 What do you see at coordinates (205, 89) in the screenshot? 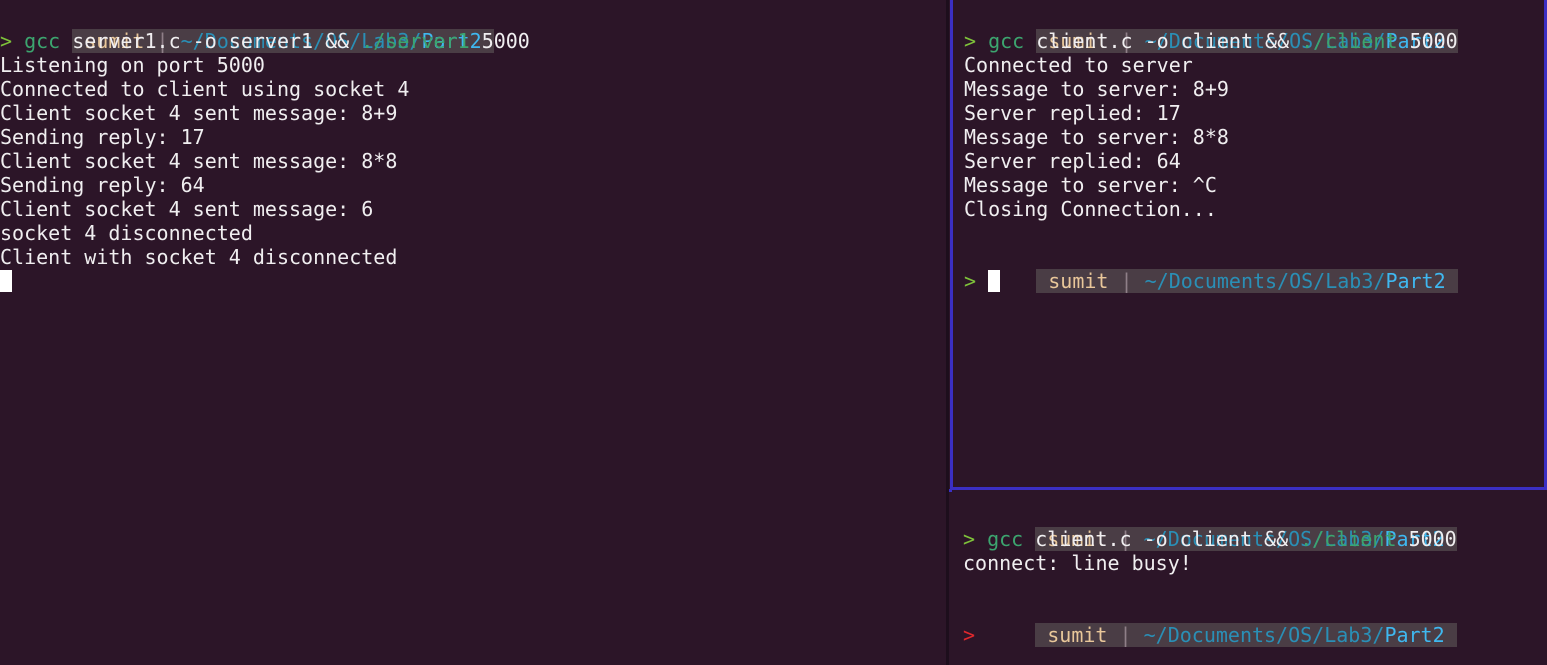
I see `output-line: Connected to client using socket 4` at bounding box center [205, 89].